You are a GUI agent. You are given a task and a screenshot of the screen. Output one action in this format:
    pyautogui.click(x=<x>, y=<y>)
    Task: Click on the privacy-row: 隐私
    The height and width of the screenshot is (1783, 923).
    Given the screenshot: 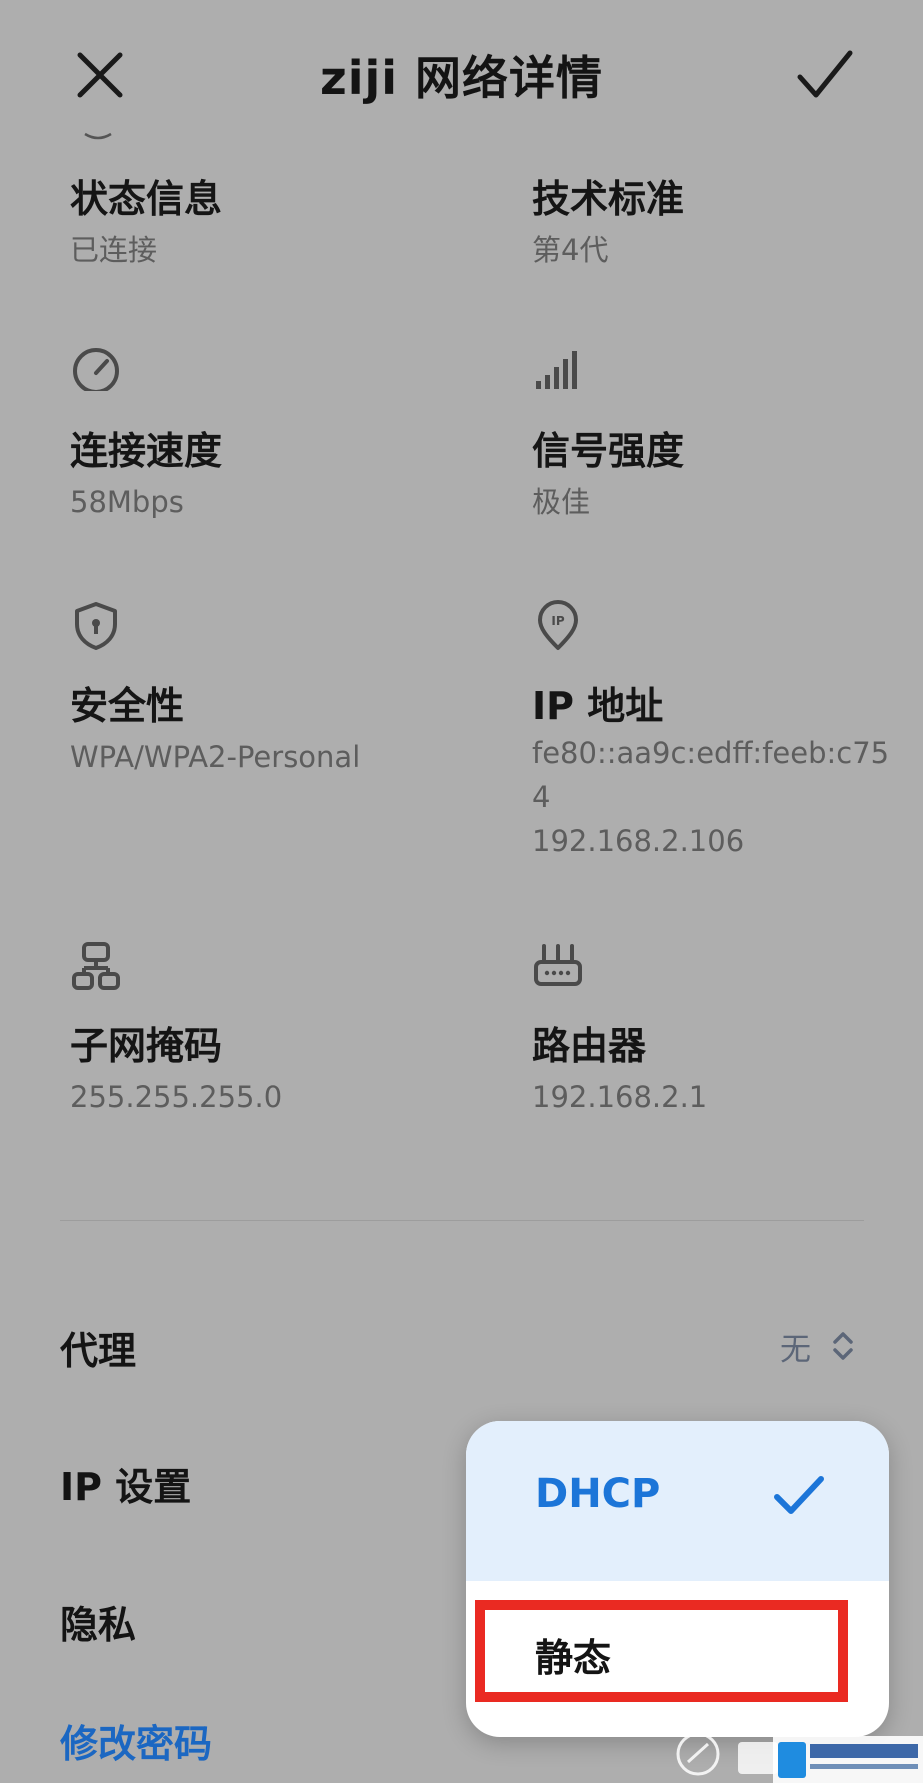 What is the action you would take?
    pyautogui.click(x=98, y=1621)
    